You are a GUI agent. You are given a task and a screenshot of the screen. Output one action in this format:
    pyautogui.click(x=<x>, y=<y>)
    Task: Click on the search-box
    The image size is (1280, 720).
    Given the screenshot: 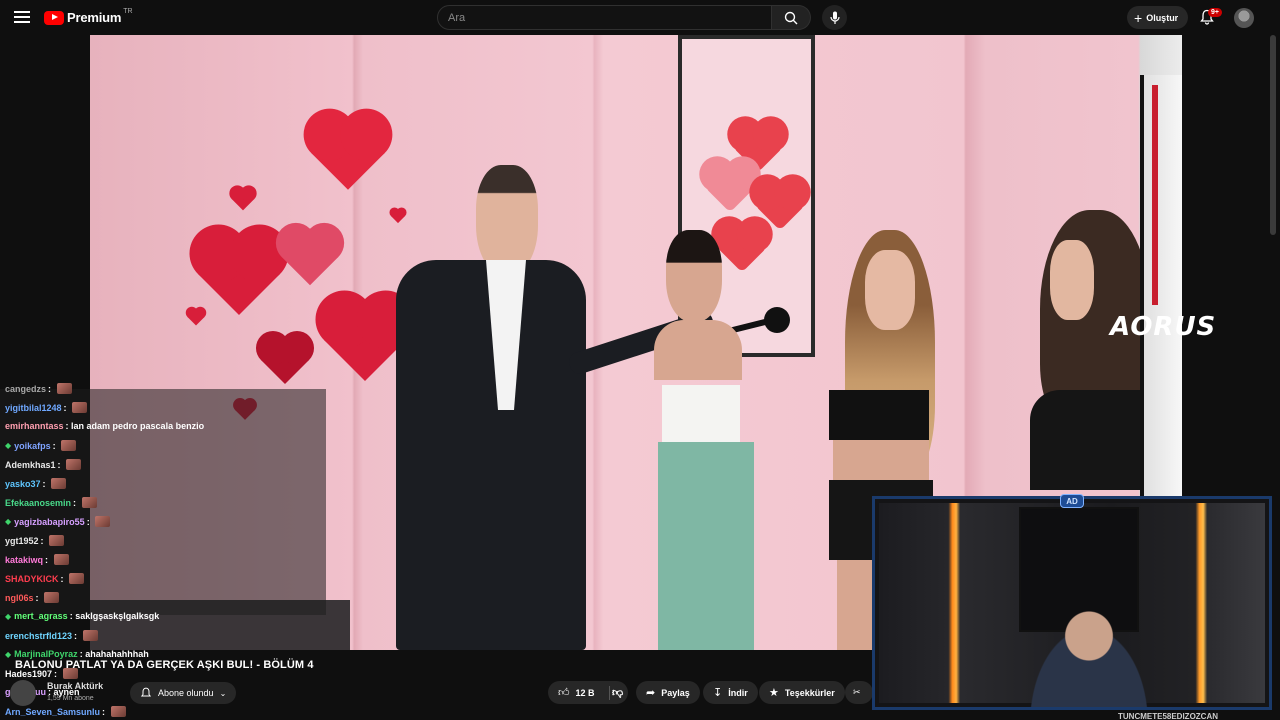 What is the action you would take?
    pyautogui.click(x=624, y=17)
    